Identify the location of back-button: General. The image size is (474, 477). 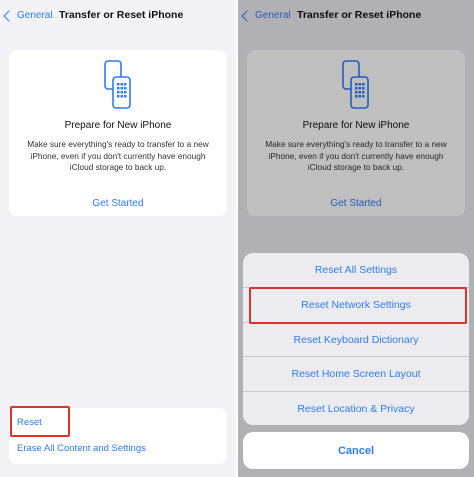
(28, 15).